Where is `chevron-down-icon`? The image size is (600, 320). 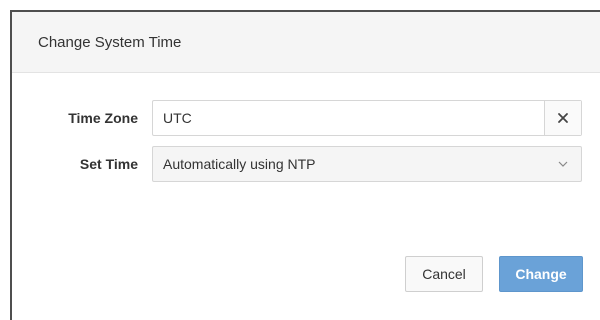 chevron-down-icon is located at coordinates (563, 164).